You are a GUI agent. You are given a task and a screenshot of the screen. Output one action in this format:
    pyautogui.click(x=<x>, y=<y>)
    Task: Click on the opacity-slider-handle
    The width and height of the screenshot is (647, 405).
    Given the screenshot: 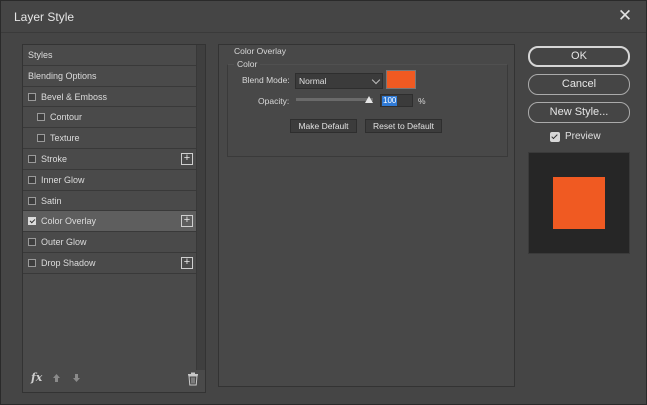 What is the action you would take?
    pyautogui.click(x=369, y=99)
    